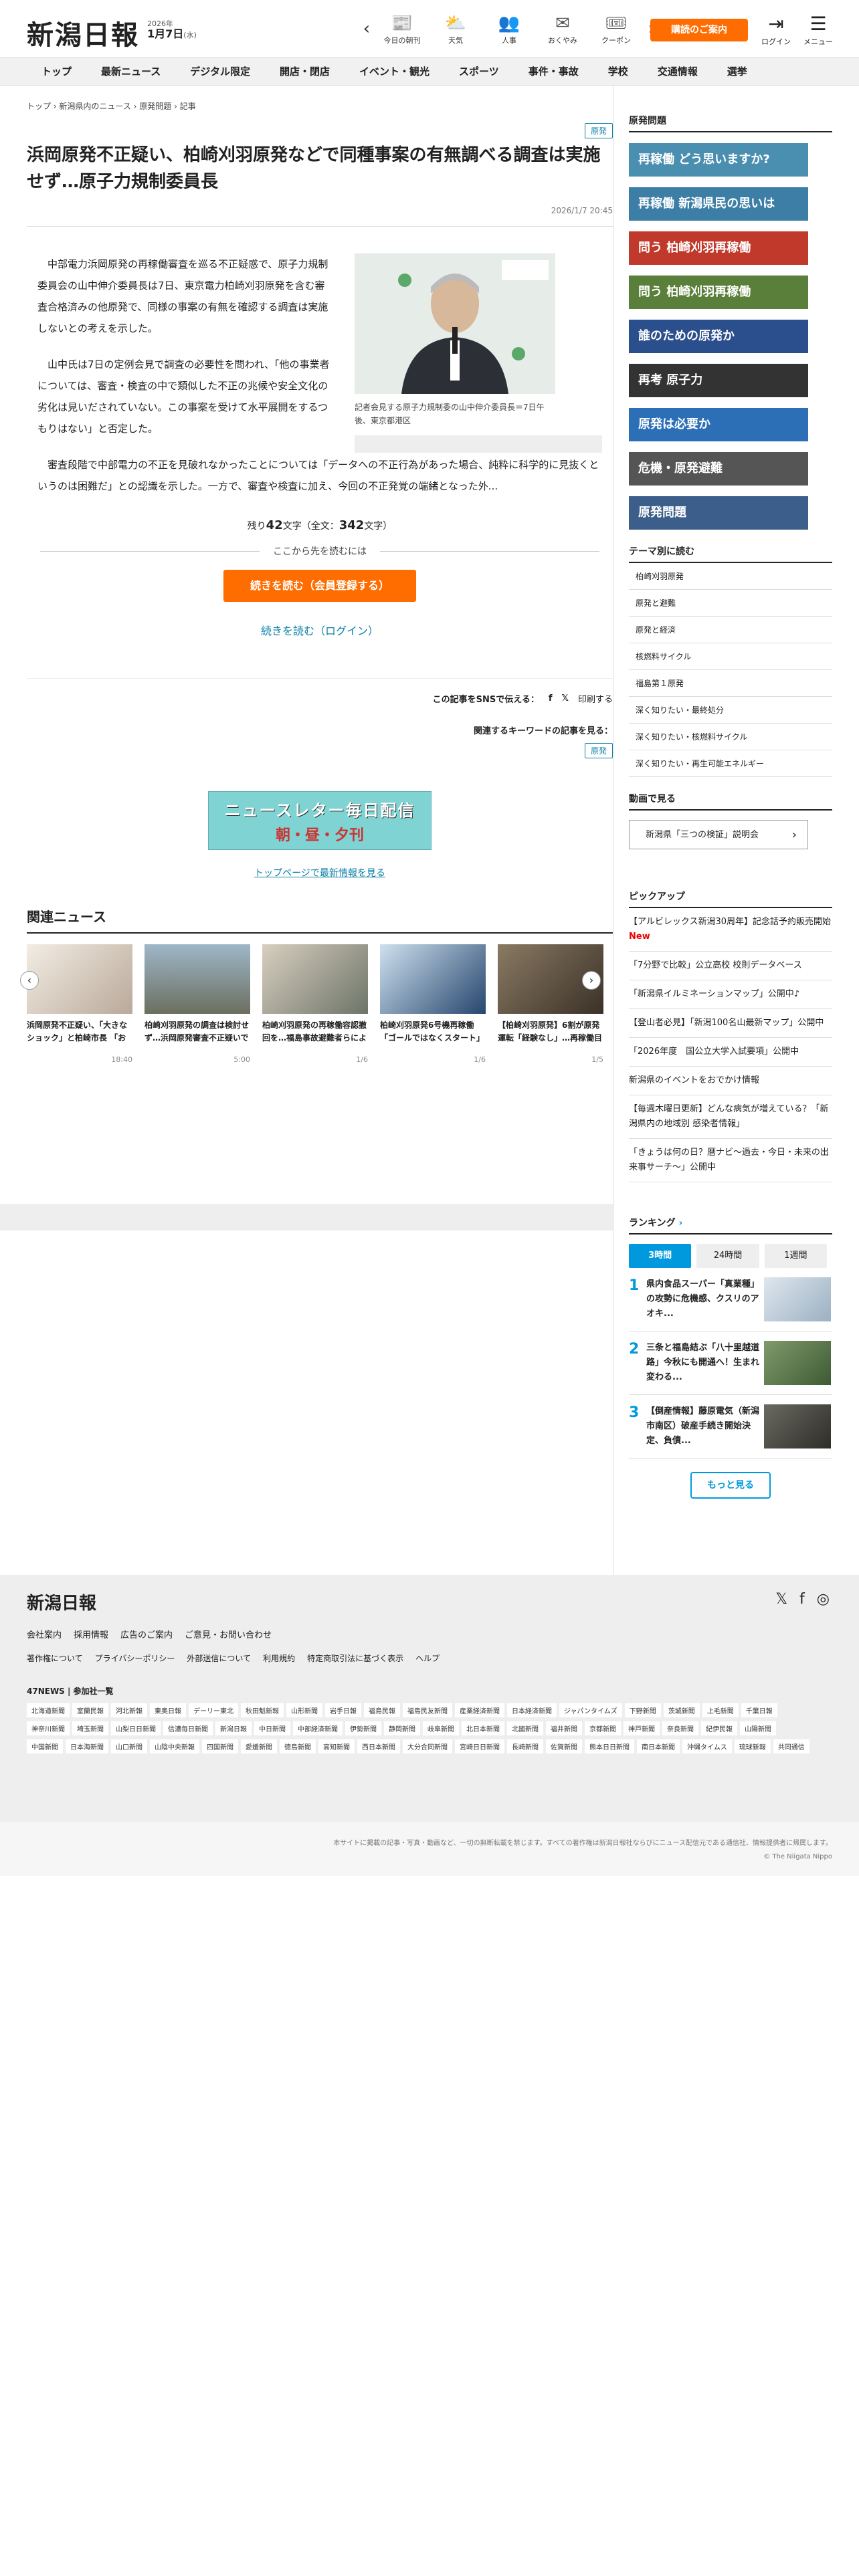 Image resolution: width=859 pixels, height=2576 pixels. Describe the element at coordinates (728, 1256) in the screenshot. I see `tab-24h: 24時間` at that location.